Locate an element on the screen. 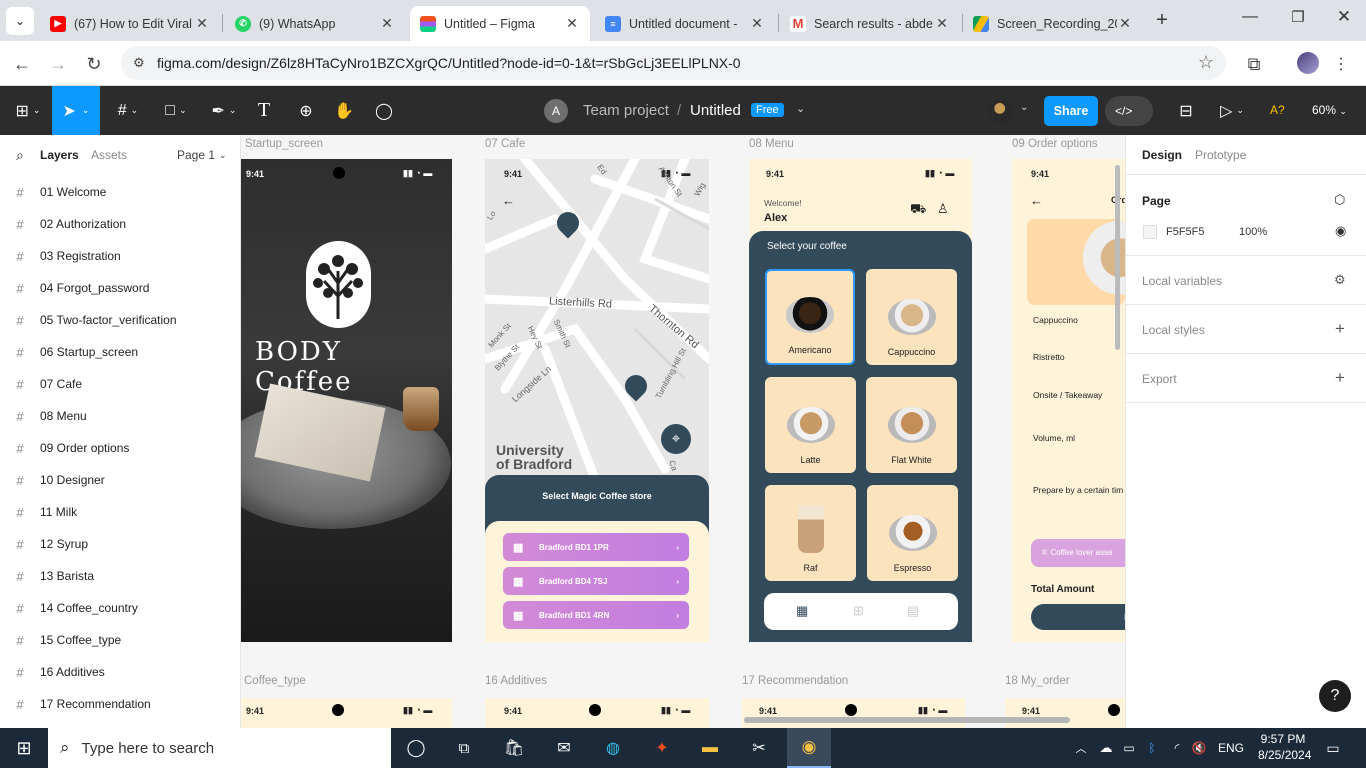 The image size is (1366, 768). frame-label: 09 Order options is located at coordinates (1055, 144).